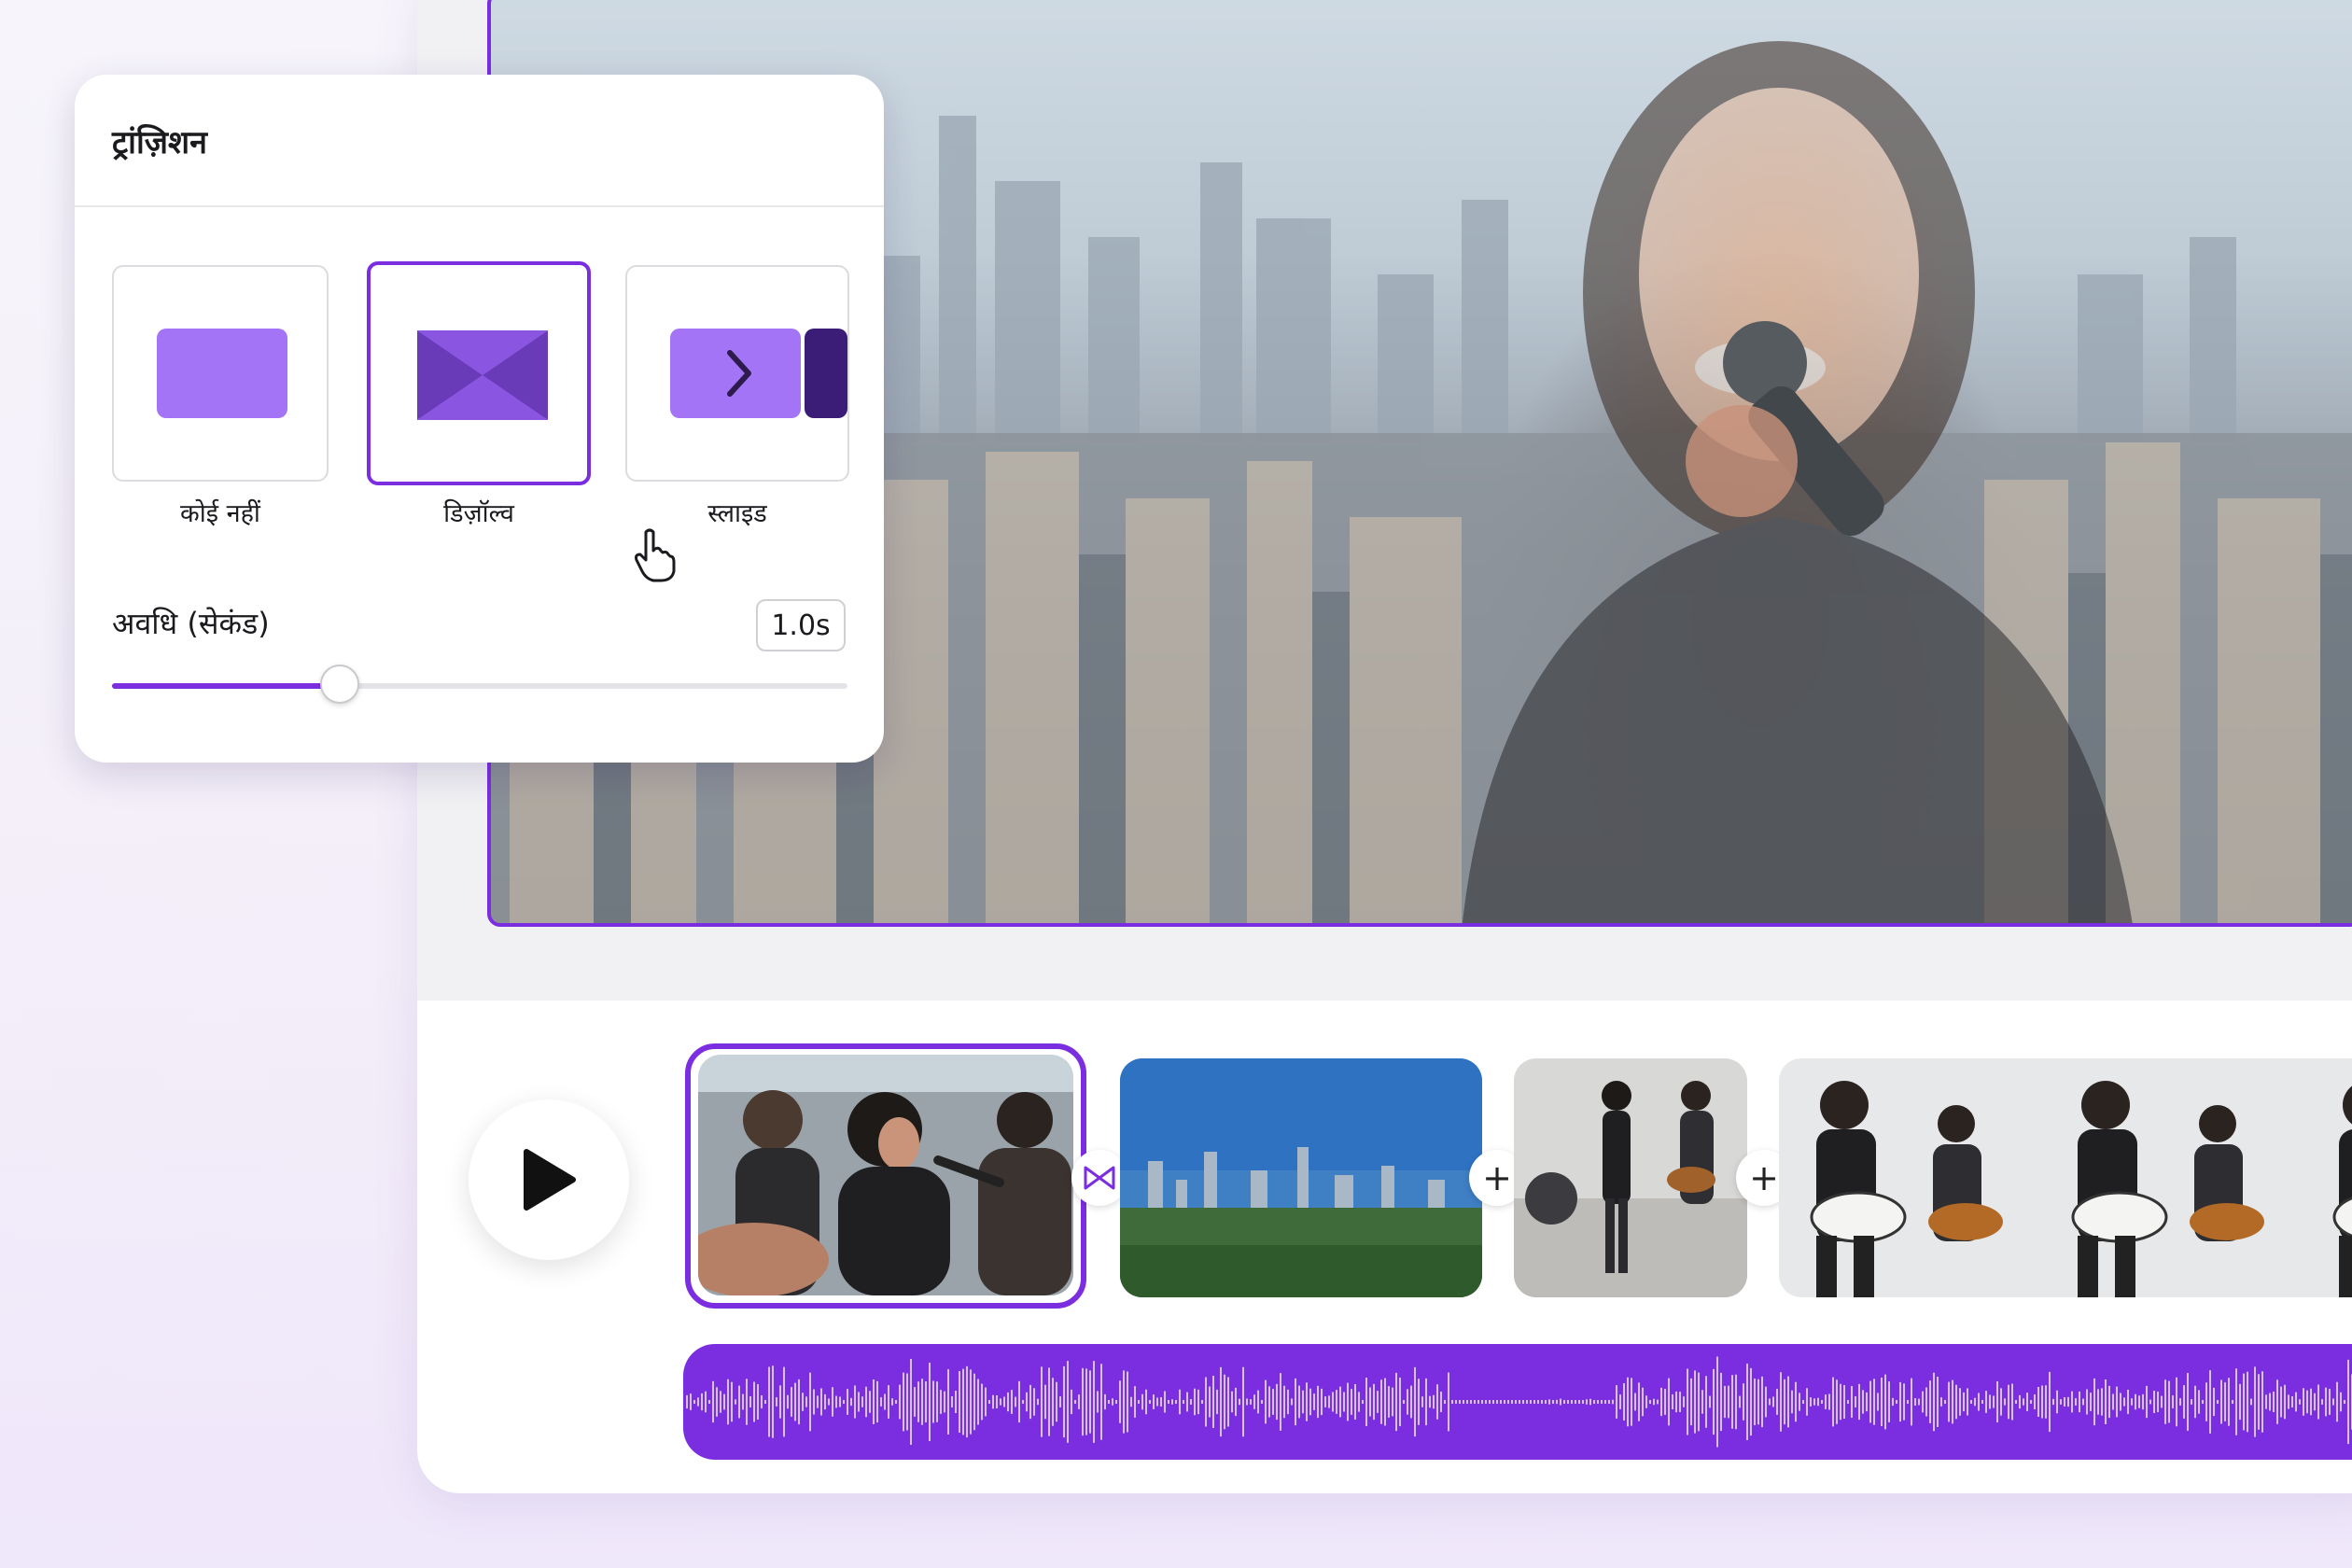 Image resolution: width=2352 pixels, height=1568 pixels. I want to click on transition-label-none: कोई नहीं, so click(220, 513).